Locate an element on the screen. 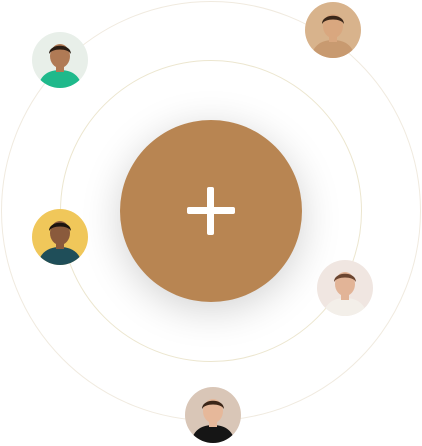  avatar-man-green-shirt is located at coordinates (60, 60).